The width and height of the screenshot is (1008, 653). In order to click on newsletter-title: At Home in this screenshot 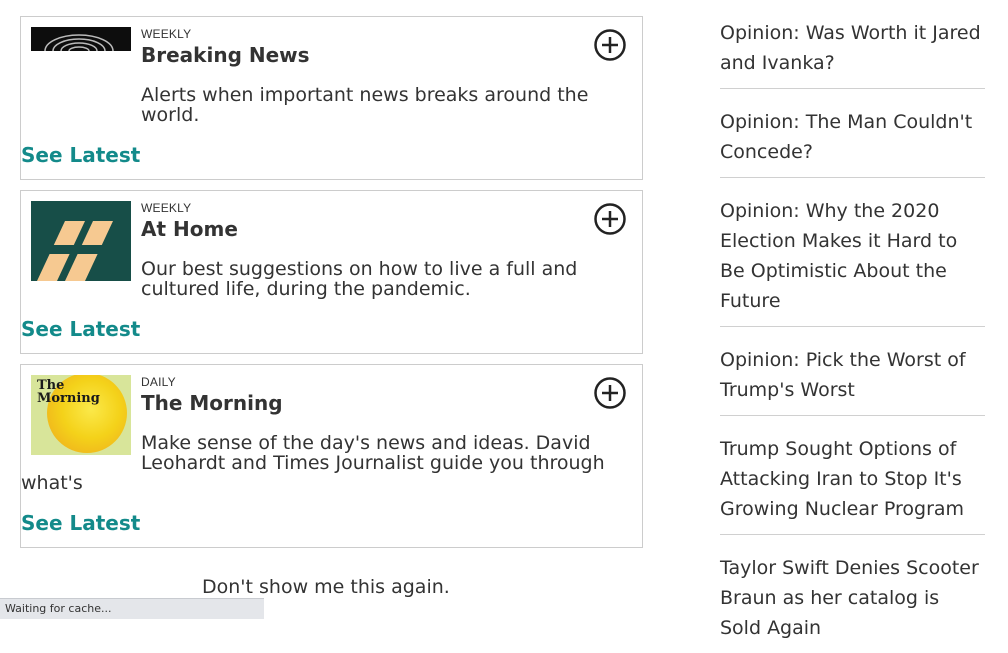, I will do `click(189, 229)`.